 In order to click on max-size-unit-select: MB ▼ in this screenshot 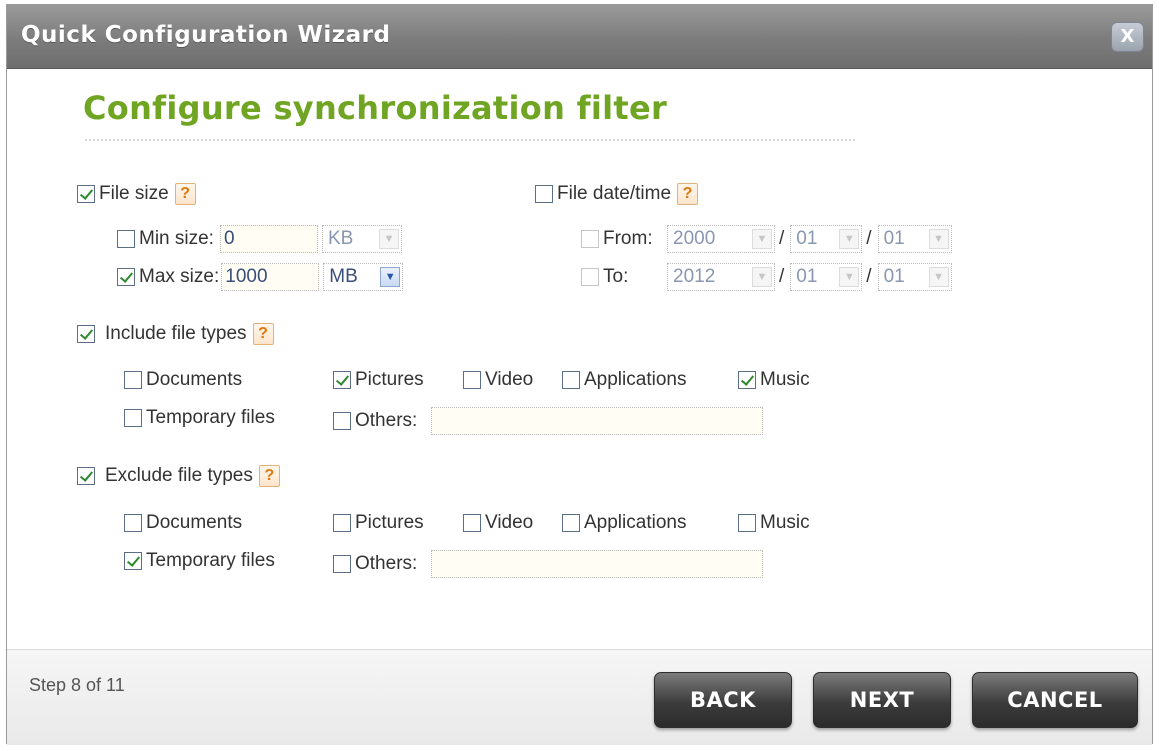, I will do `click(363, 277)`.